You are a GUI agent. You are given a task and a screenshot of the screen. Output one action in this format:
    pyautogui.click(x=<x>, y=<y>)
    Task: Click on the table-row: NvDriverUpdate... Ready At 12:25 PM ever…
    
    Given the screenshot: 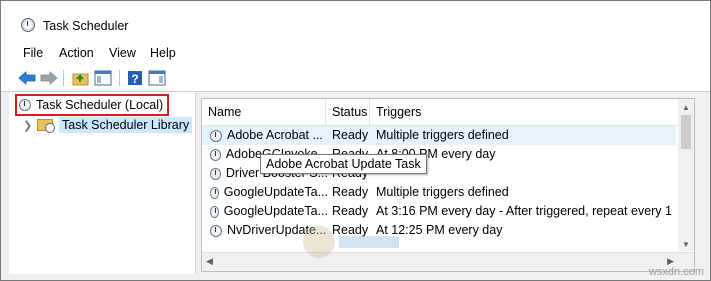 What is the action you would take?
    pyautogui.click(x=439, y=230)
    